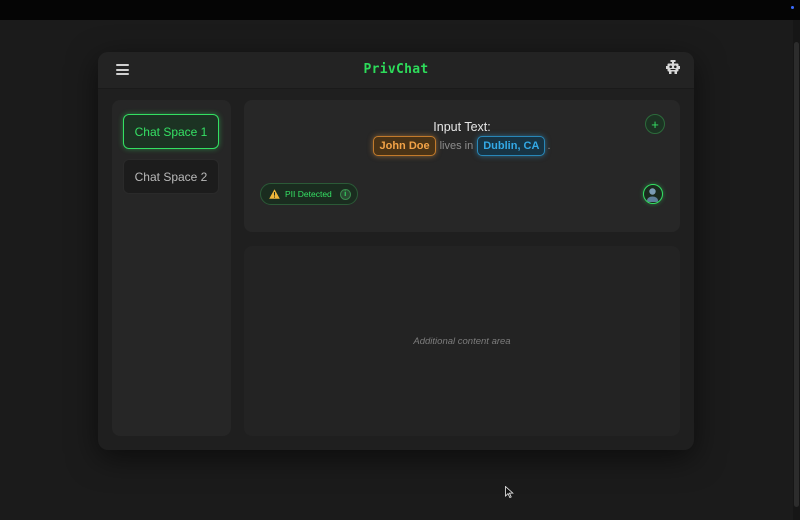 The height and width of the screenshot is (520, 800). I want to click on mouse-cursor-icon, so click(509, 492).